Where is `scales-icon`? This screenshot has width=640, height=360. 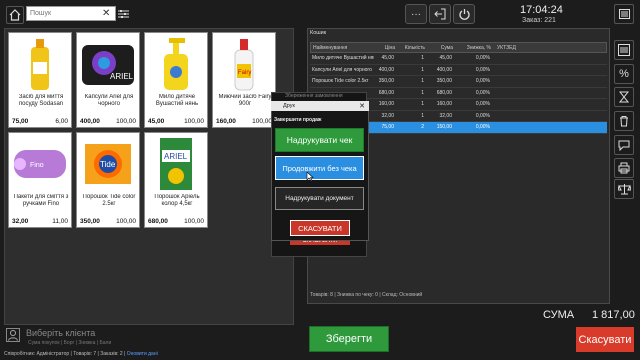
scales-icon is located at coordinates (624, 189).